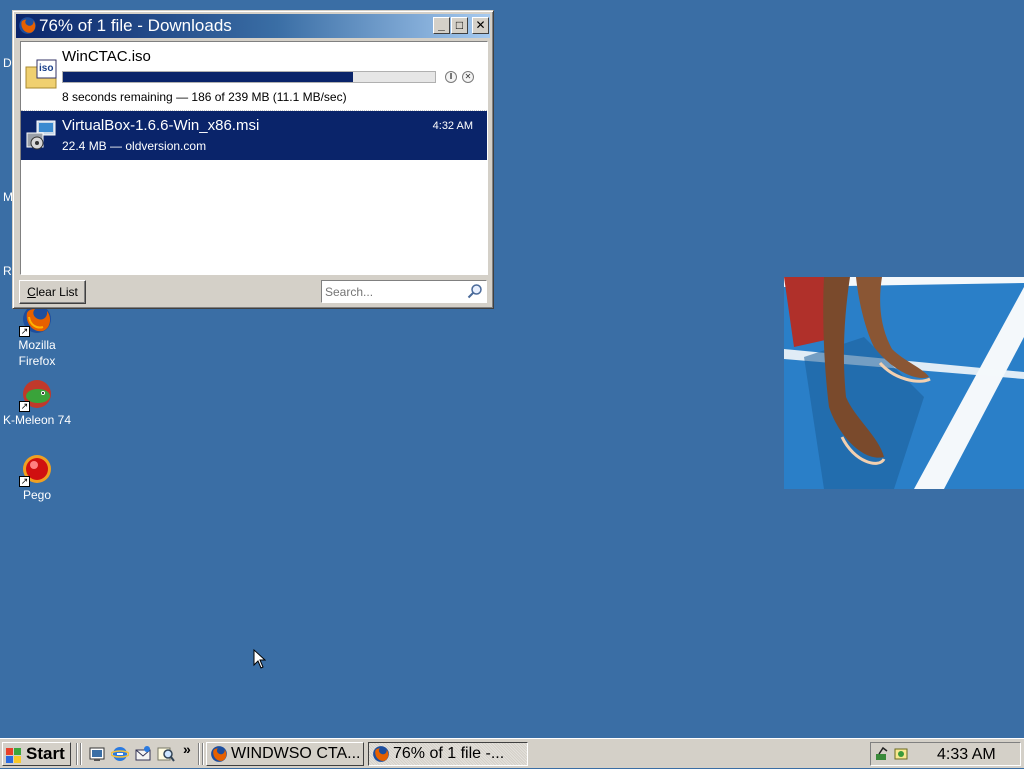  What do you see at coordinates (394, 291) in the screenshot?
I see `search-input` at bounding box center [394, 291].